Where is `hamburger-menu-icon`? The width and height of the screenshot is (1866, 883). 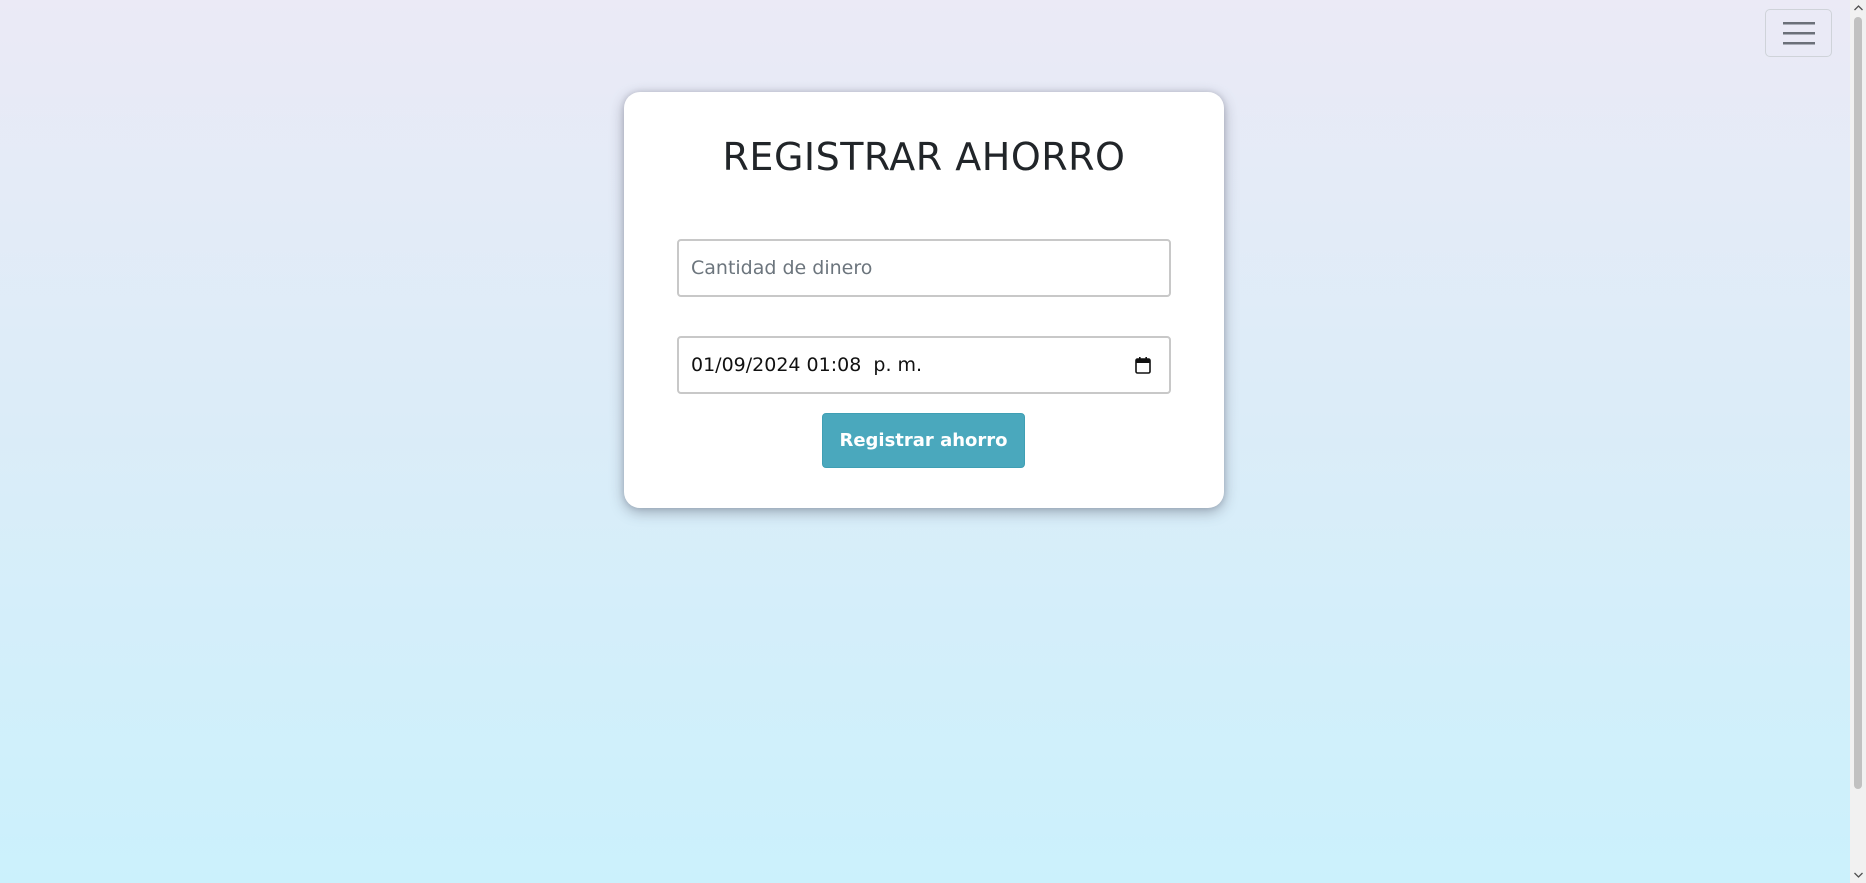
hamburger-menu-icon is located at coordinates (1798, 33).